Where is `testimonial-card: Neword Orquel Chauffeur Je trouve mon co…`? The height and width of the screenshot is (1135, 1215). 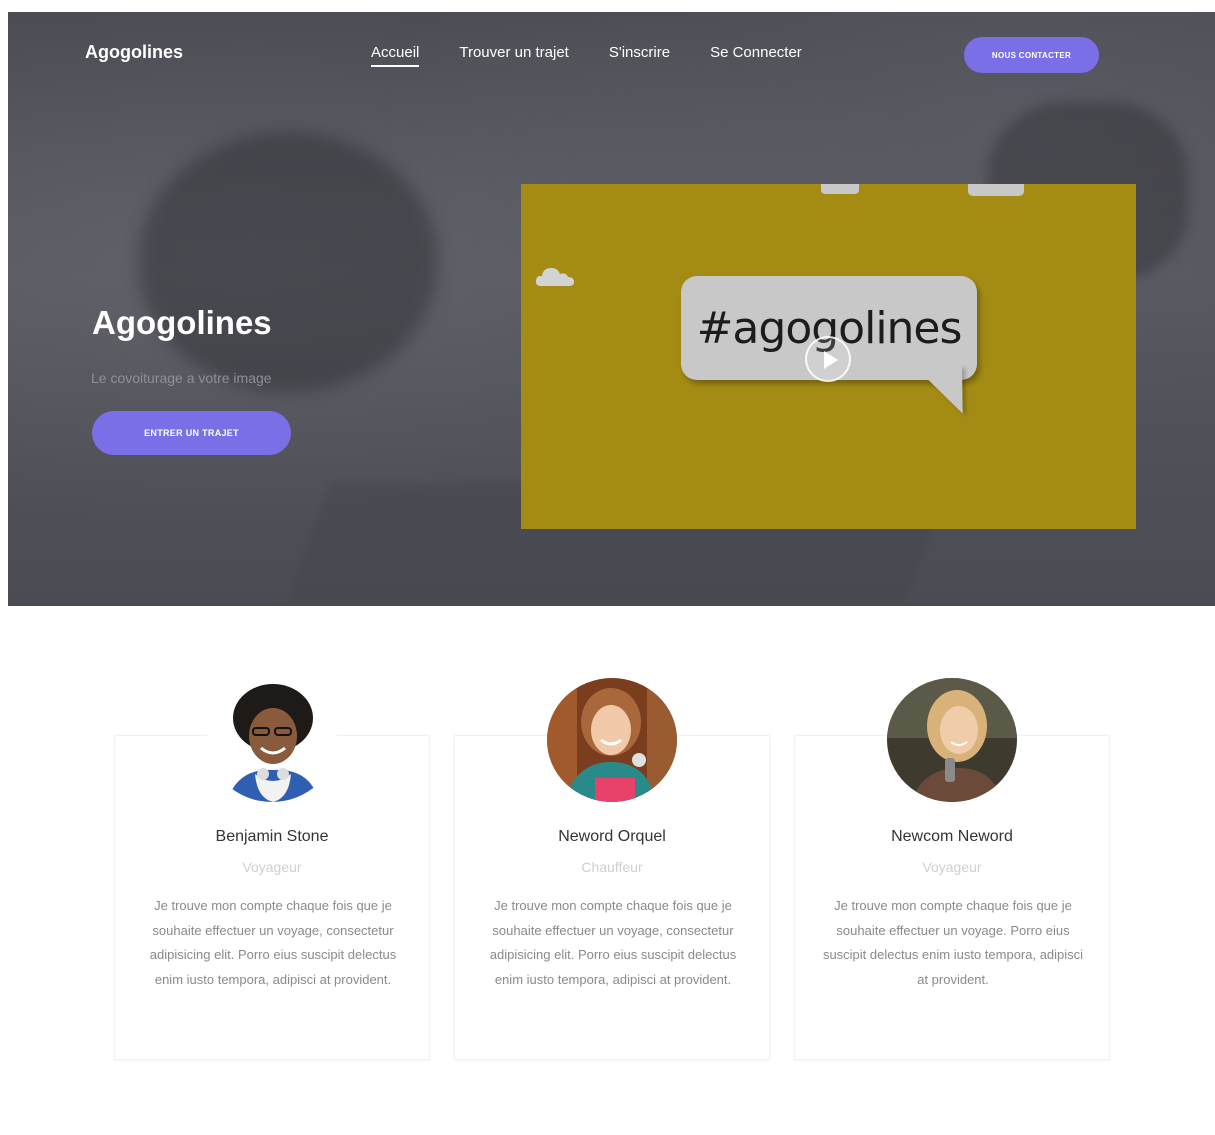 testimonial-card: Neword Orquel Chauffeur Je trouve mon co… is located at coordinates (612, 869).